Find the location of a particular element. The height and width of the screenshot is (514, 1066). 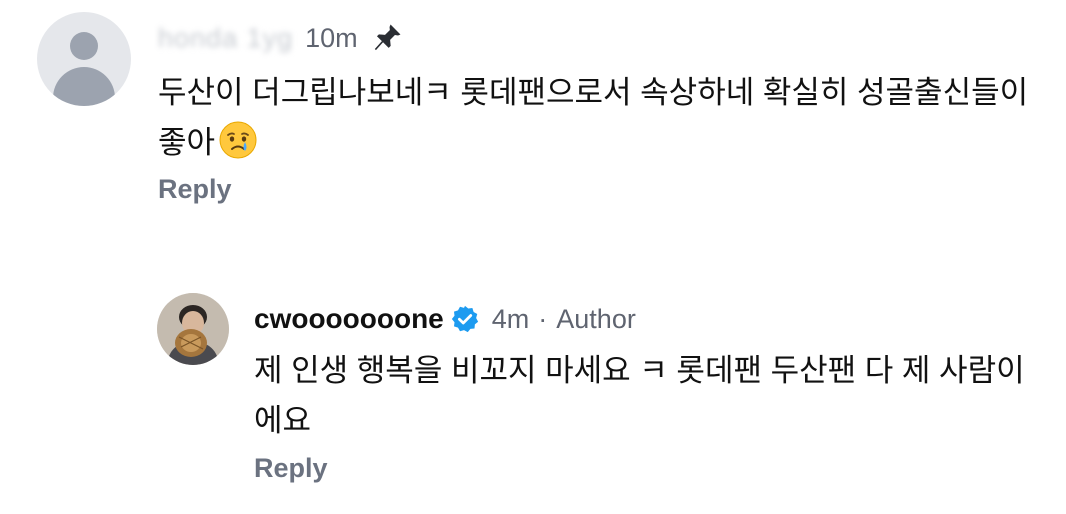

pin-icon is located at coordinates (387, 37).